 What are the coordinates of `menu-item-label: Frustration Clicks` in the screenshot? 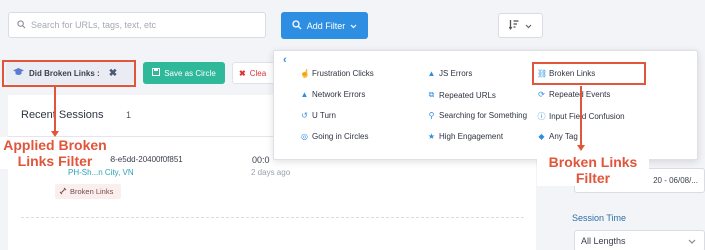 It's located at (343, 73).